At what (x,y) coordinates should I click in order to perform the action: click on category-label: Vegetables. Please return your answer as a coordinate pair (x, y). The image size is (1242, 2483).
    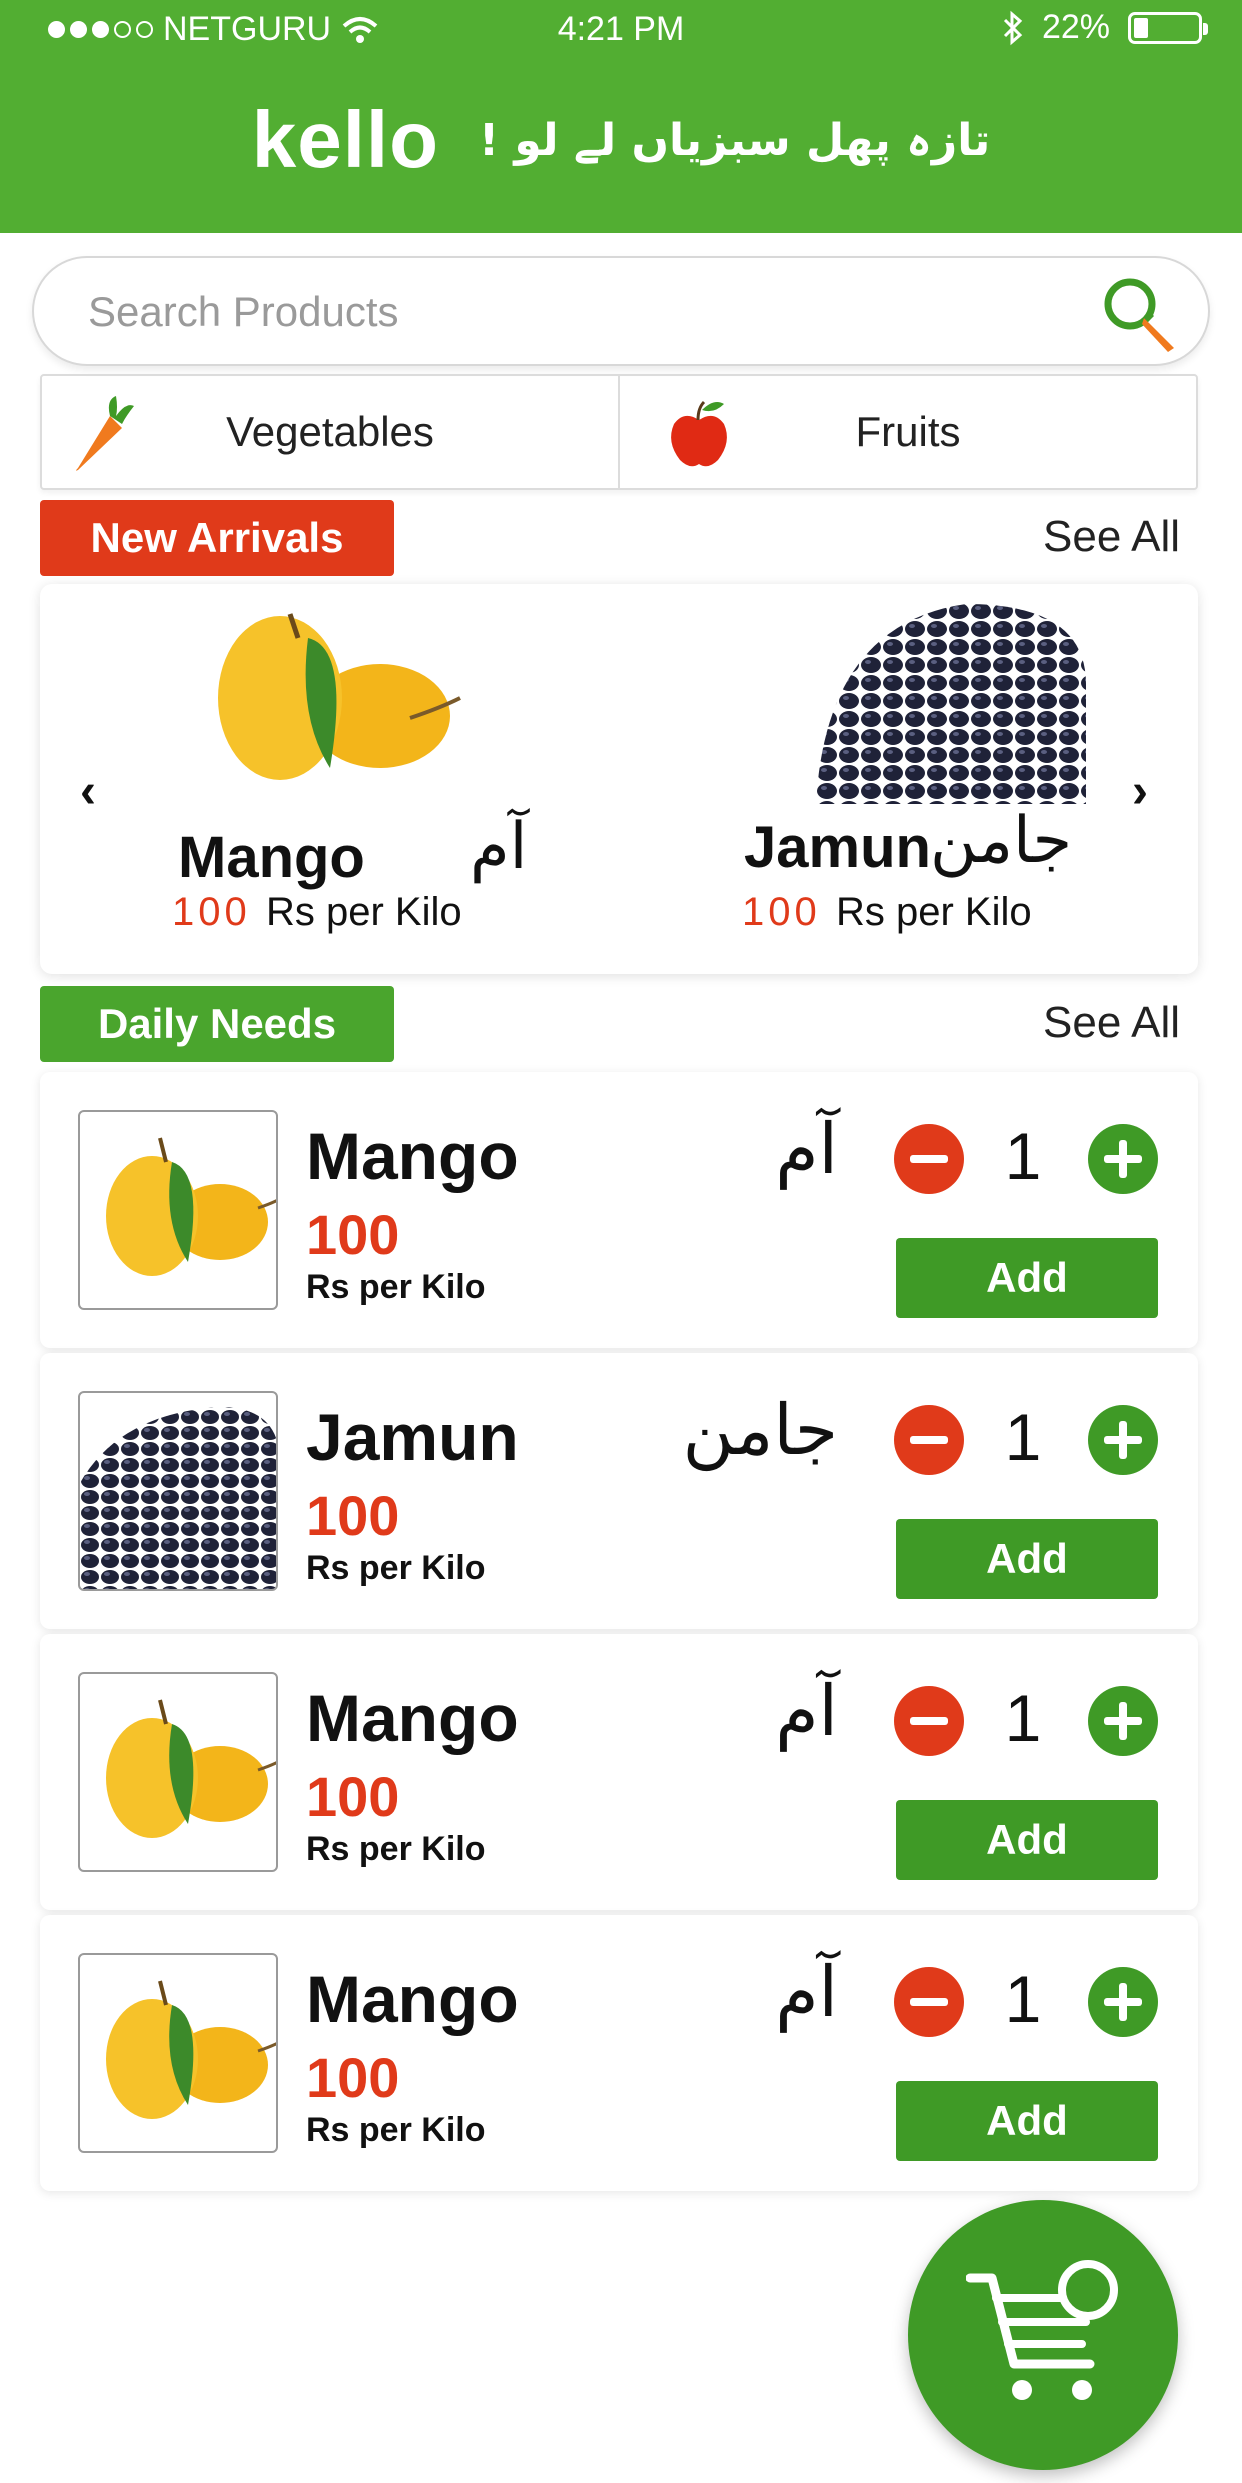
    Looking at the image, I should click on (330, 431).